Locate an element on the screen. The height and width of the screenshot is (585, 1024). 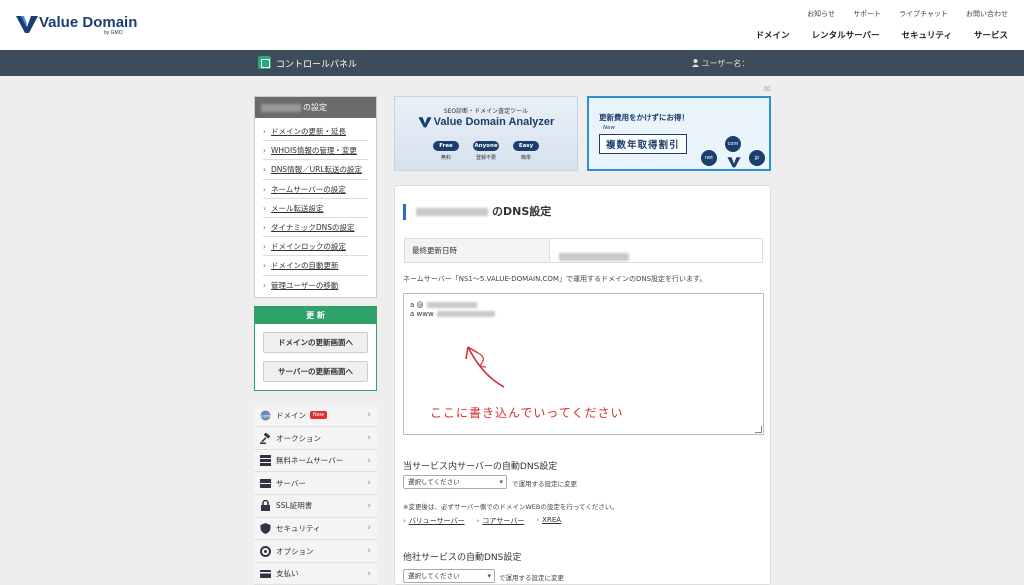
util-link-news: お知らせ is located at coordinates (821, 14).